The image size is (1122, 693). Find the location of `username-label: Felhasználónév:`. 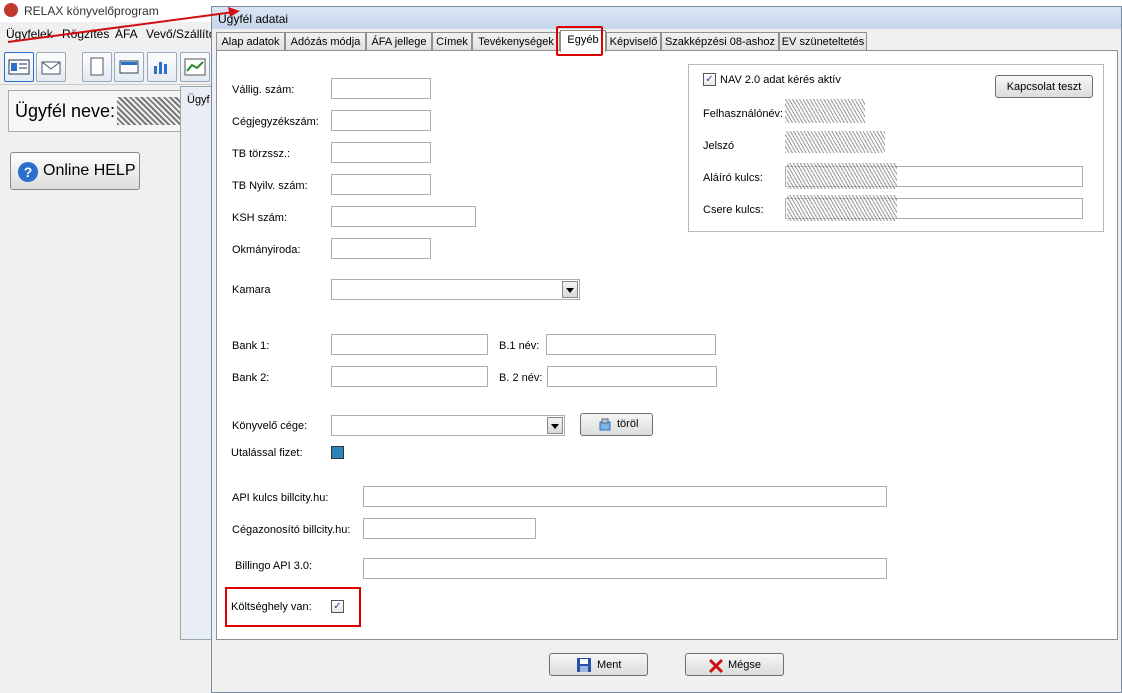

username-label: Felhasználónév: is located at coordinates (743, 114).